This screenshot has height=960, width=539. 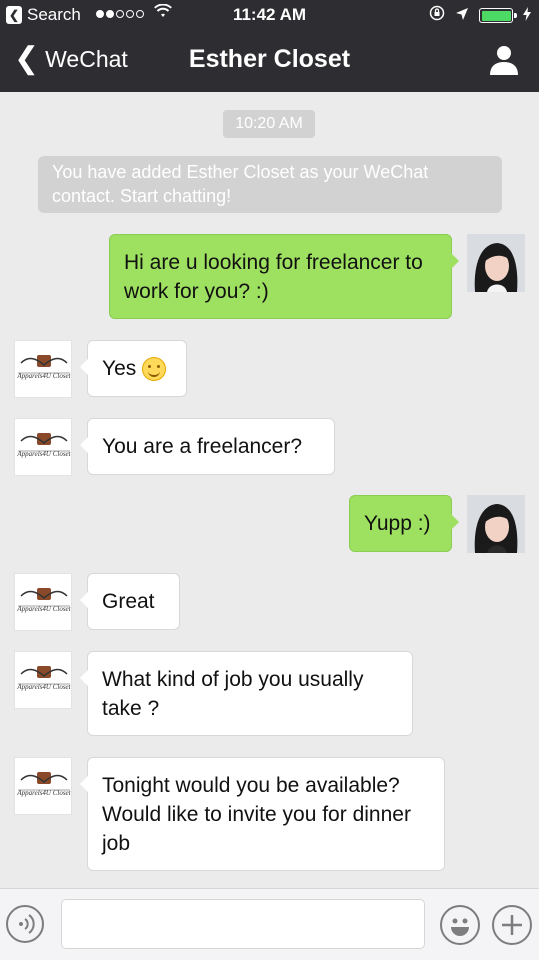 What do you see at coordinates (498, 15) in the screenshot?
I see `battery-icon` at bounding box center [498, 15].